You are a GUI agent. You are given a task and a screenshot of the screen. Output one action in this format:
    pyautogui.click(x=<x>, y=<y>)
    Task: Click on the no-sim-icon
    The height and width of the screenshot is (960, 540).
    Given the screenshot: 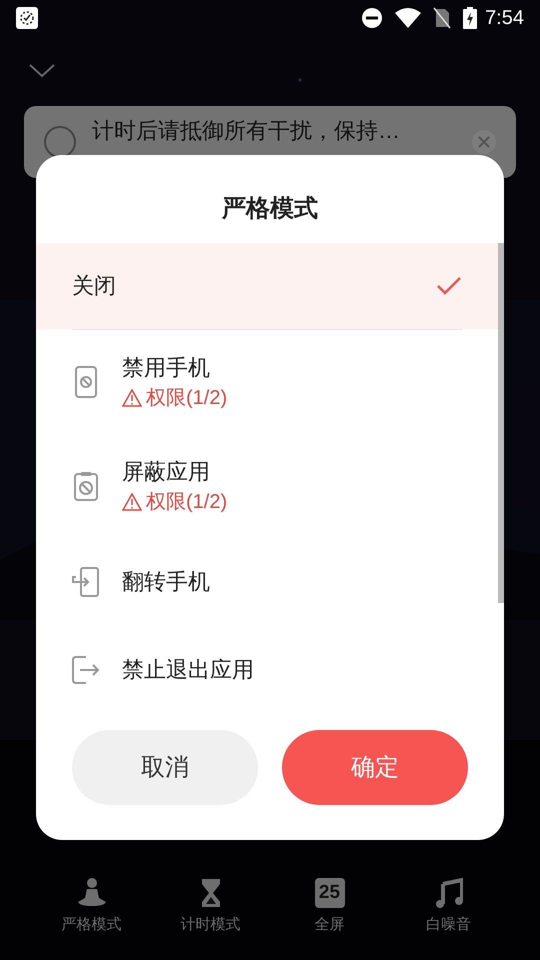 What is the action you would take?
    pyautogui.click(x=442, y=18)
    